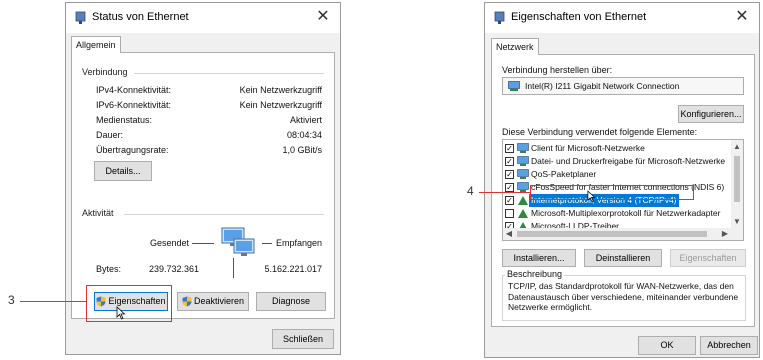  What do you see at coordinates (564, 174) in the screenshot?
I see `list-item-label: QoS-Paketplaner` at bounding box center [564, 174].